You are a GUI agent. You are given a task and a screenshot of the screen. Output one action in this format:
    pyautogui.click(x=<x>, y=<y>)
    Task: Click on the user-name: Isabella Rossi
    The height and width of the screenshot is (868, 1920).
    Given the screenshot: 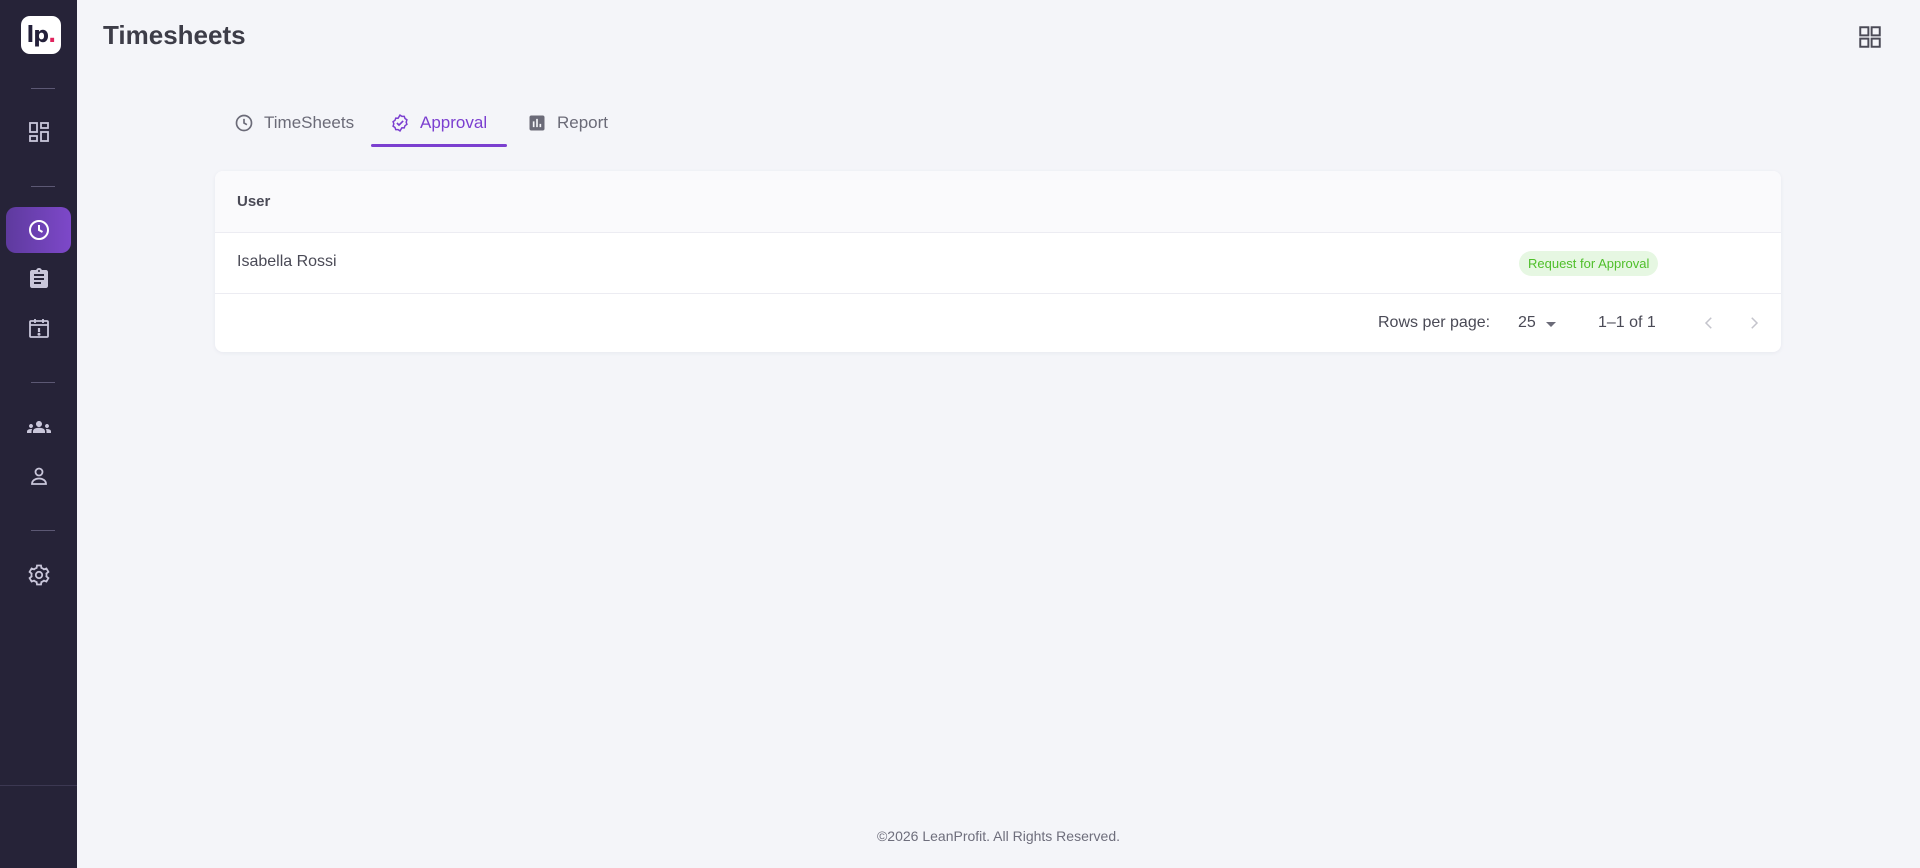 What is the action you would take?
    pyautogui.click(x=287, y=261)
    